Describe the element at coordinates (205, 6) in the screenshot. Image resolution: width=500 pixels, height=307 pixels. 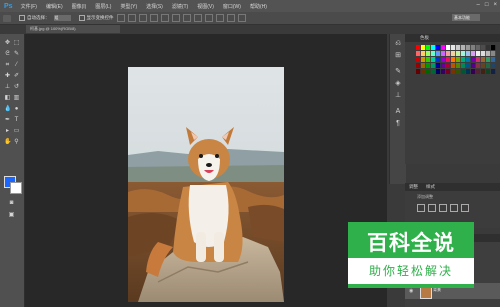
I see `menu-view: 视图(V)` at that location.